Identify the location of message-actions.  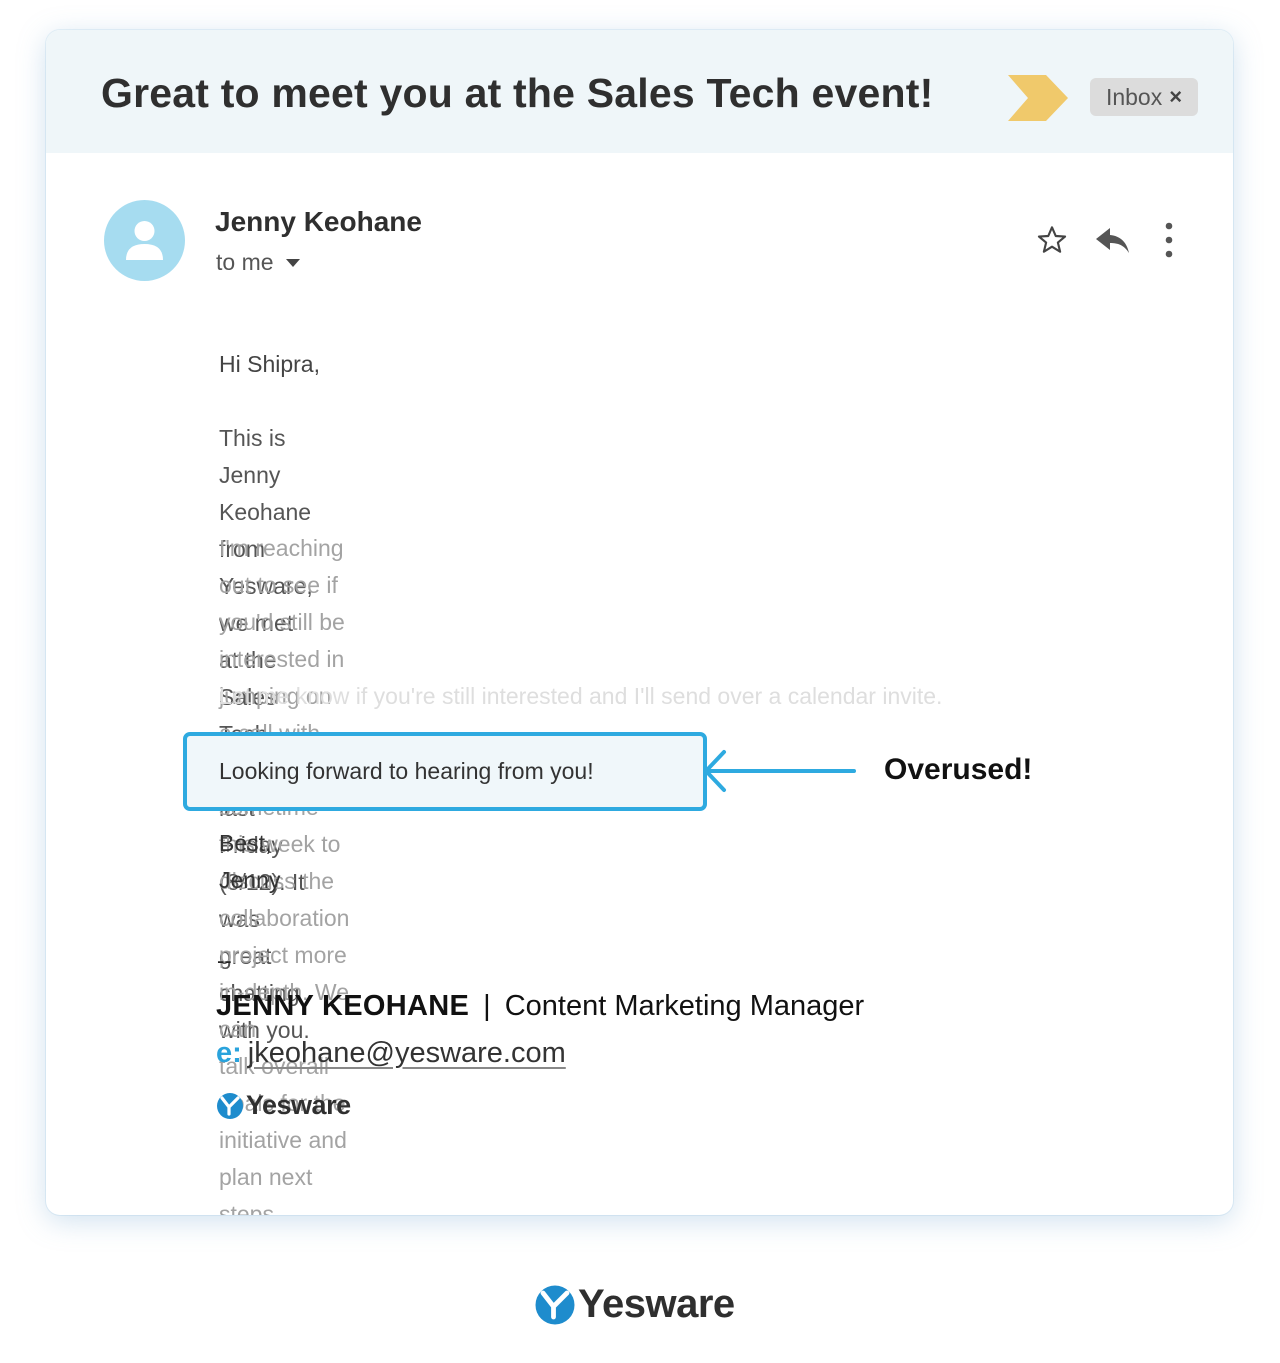
(1105, 240).